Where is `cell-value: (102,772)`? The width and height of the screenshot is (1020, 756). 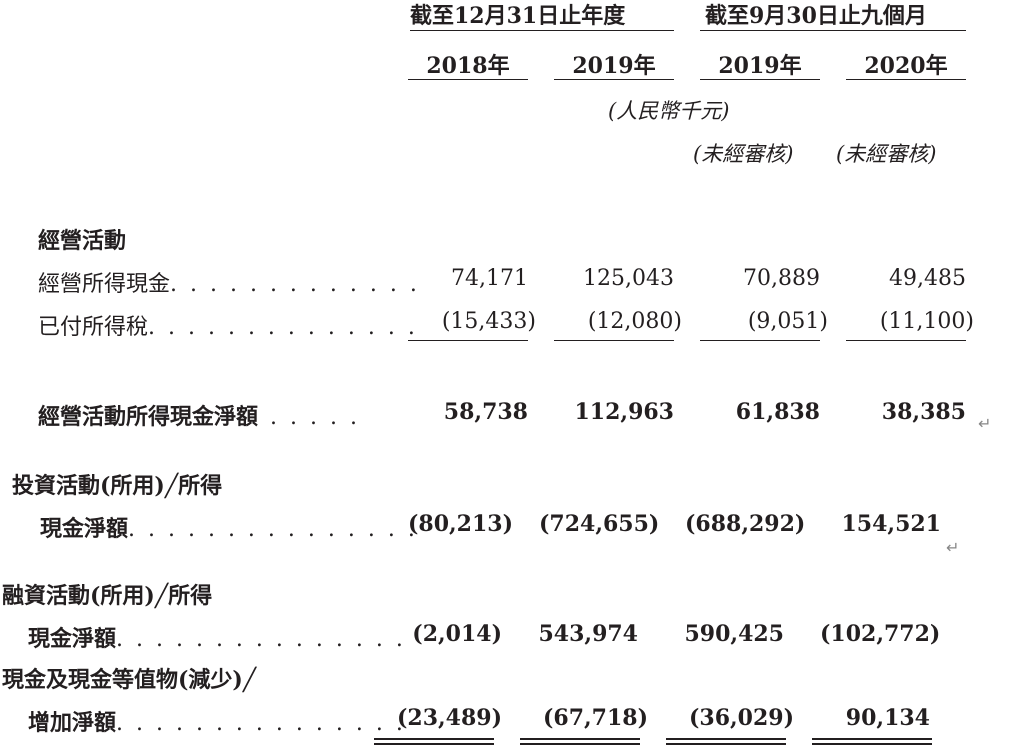
cell-value: (102,772) is located at coordinates (880, 634).